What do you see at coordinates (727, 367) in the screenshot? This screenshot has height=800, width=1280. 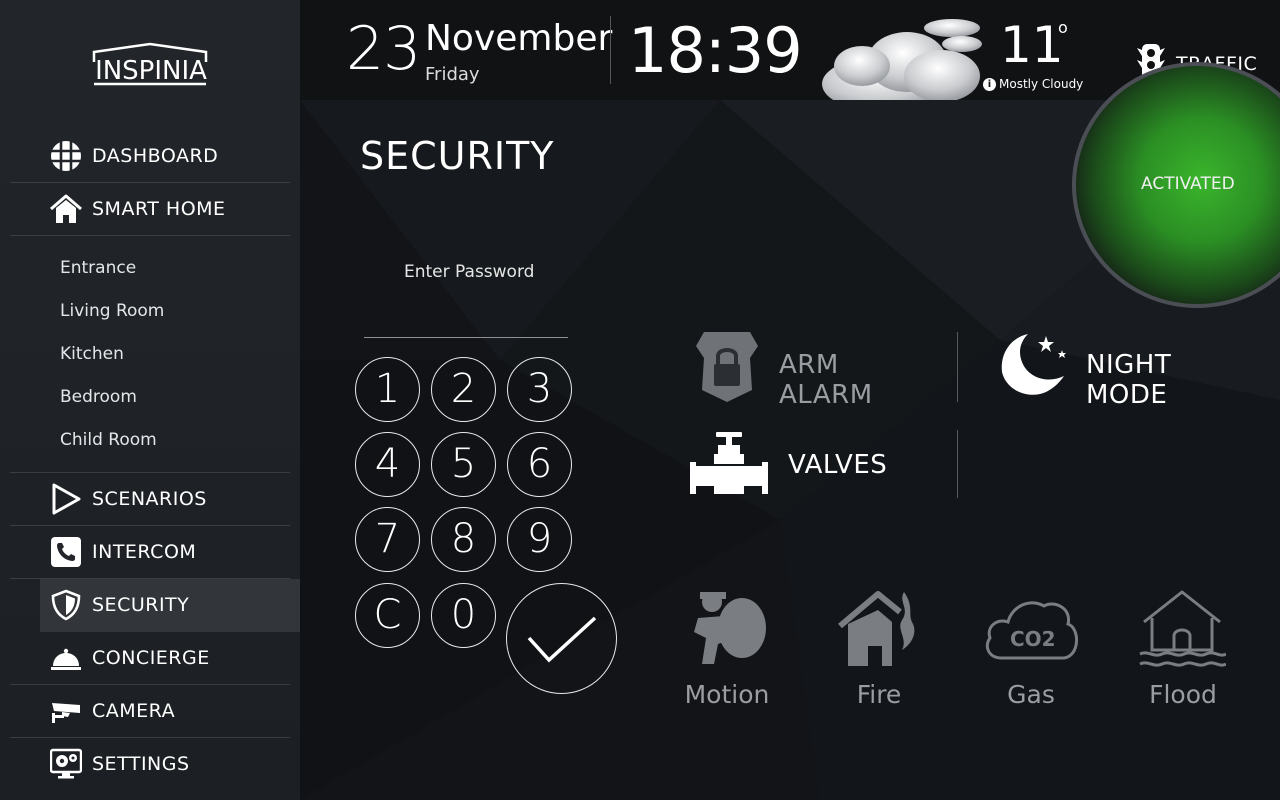 I see `alarm-shield-lock-icon` at bounding box center [727, 367].